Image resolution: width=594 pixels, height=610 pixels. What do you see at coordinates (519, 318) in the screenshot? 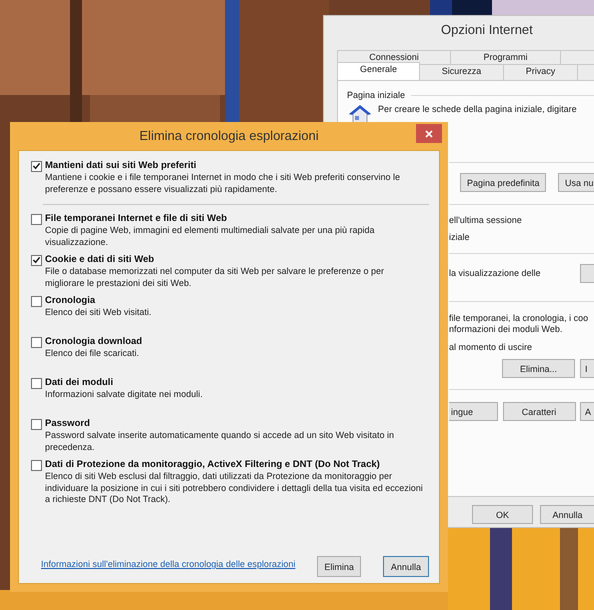
I see `option-text: file temporanei, la cronologia, i coo` at bounding box center [519, 318].